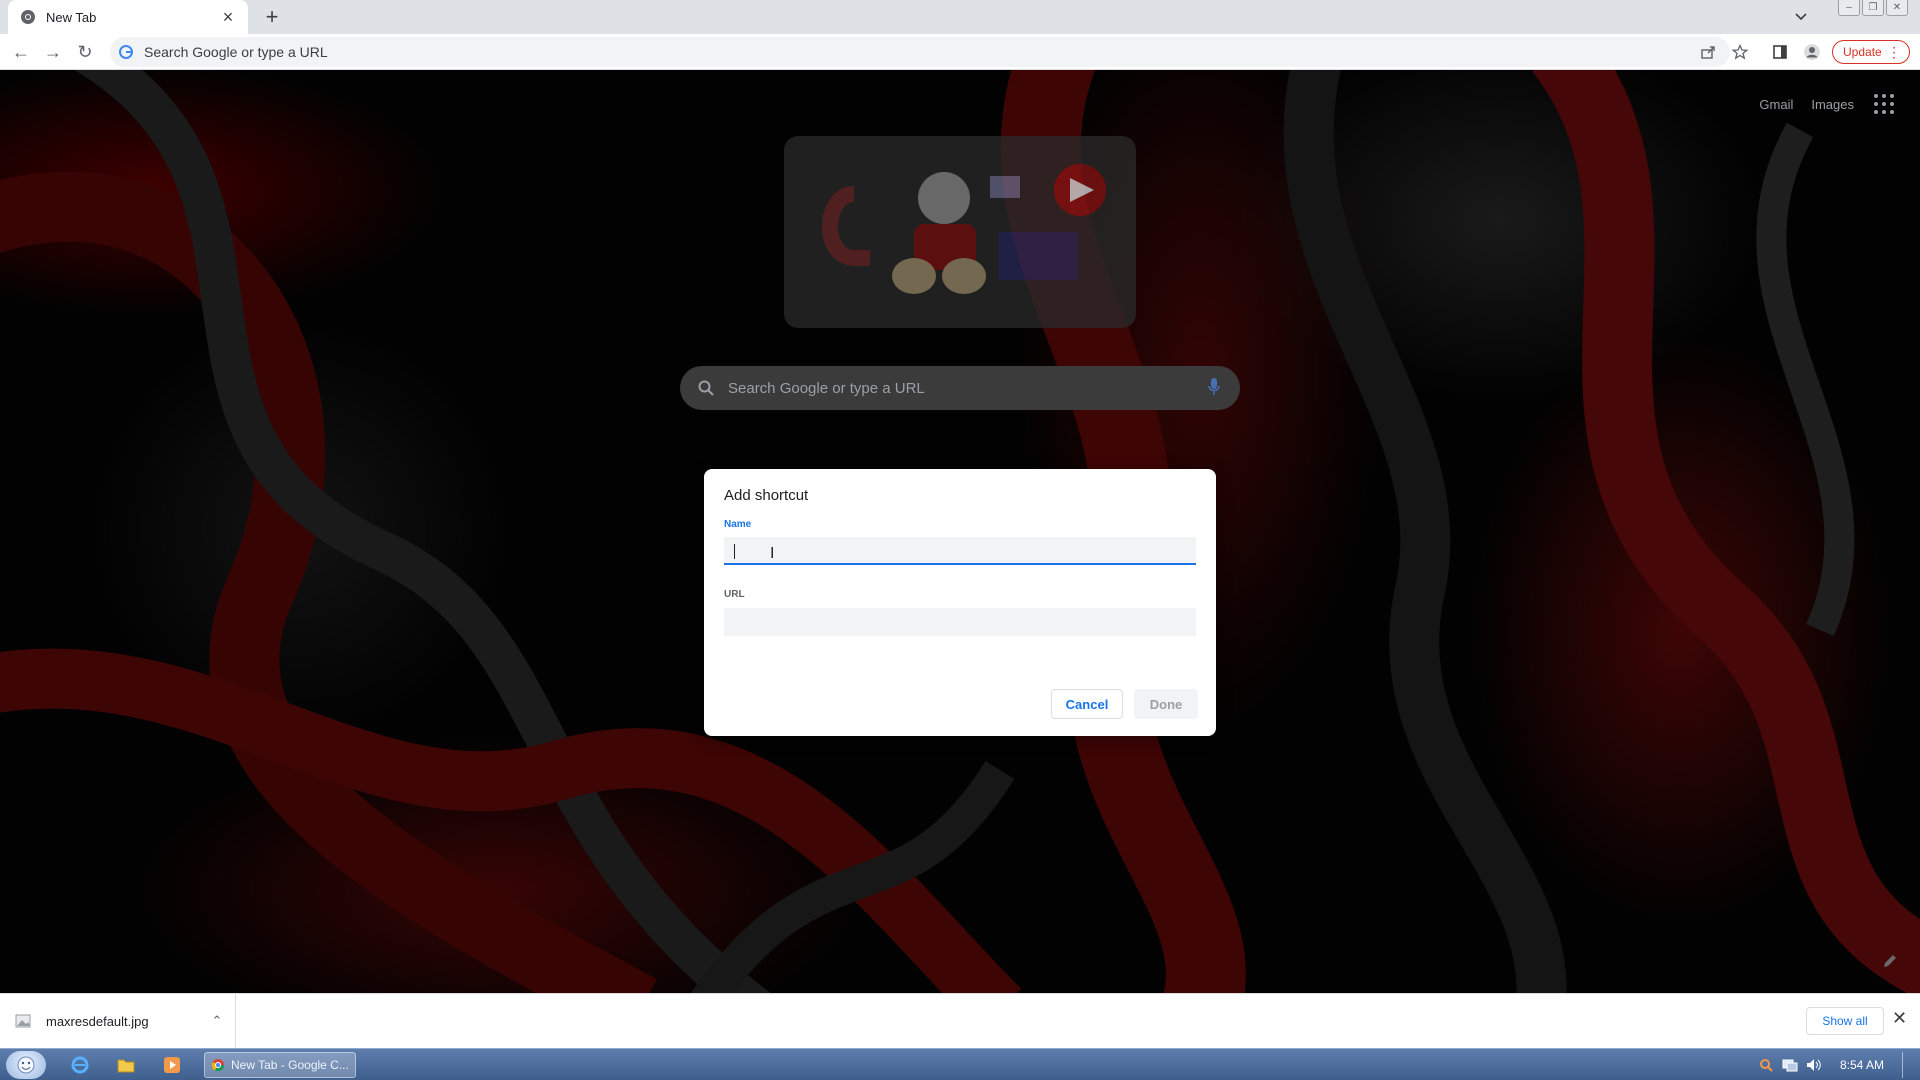  I want to click on side-panel-icon, so click(1780, 52).